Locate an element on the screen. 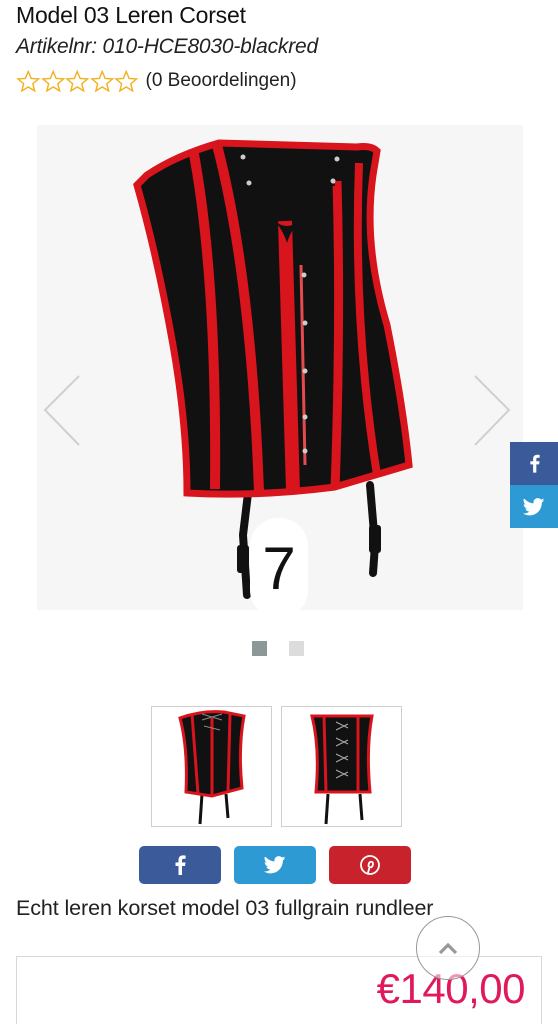 The width and height of the screenshot is (558, 1024). corset-front-thumb-icon is located at coordinates (211, 766).